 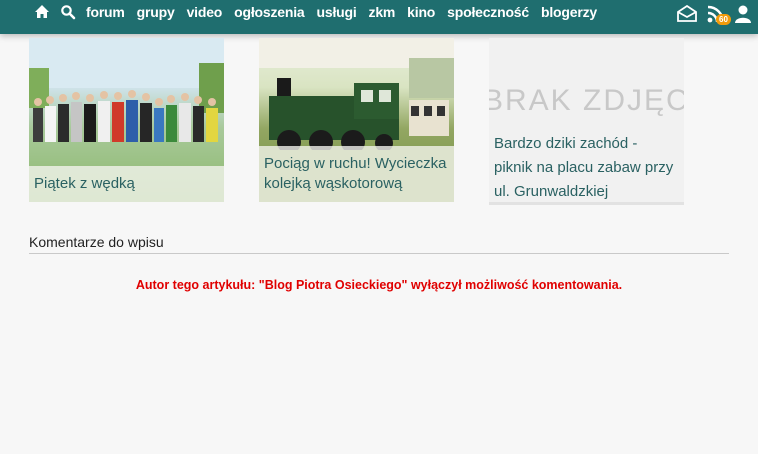 I want to click on header-user-tools: 60, so click(x=710, y=16).